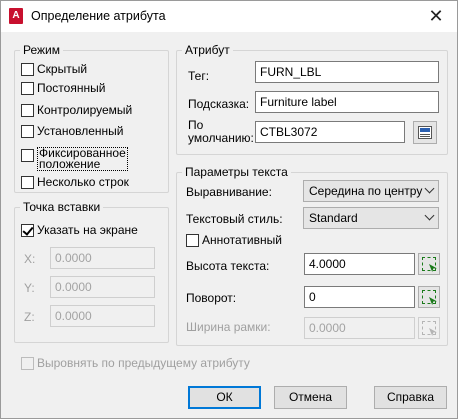 The width and height of the screenshot is (458, 419). What do you see at coordinates (359, 297) in the screenshot?
I see `rotation-field: 0` at bounding box center [359, 297].